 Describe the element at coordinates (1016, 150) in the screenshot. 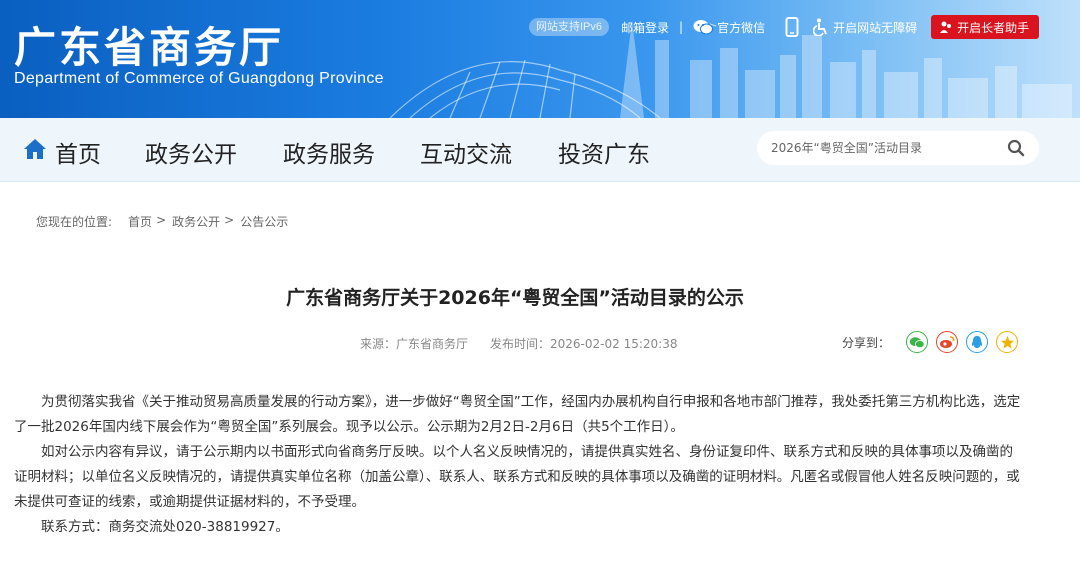

I see `search-icon` at that location.